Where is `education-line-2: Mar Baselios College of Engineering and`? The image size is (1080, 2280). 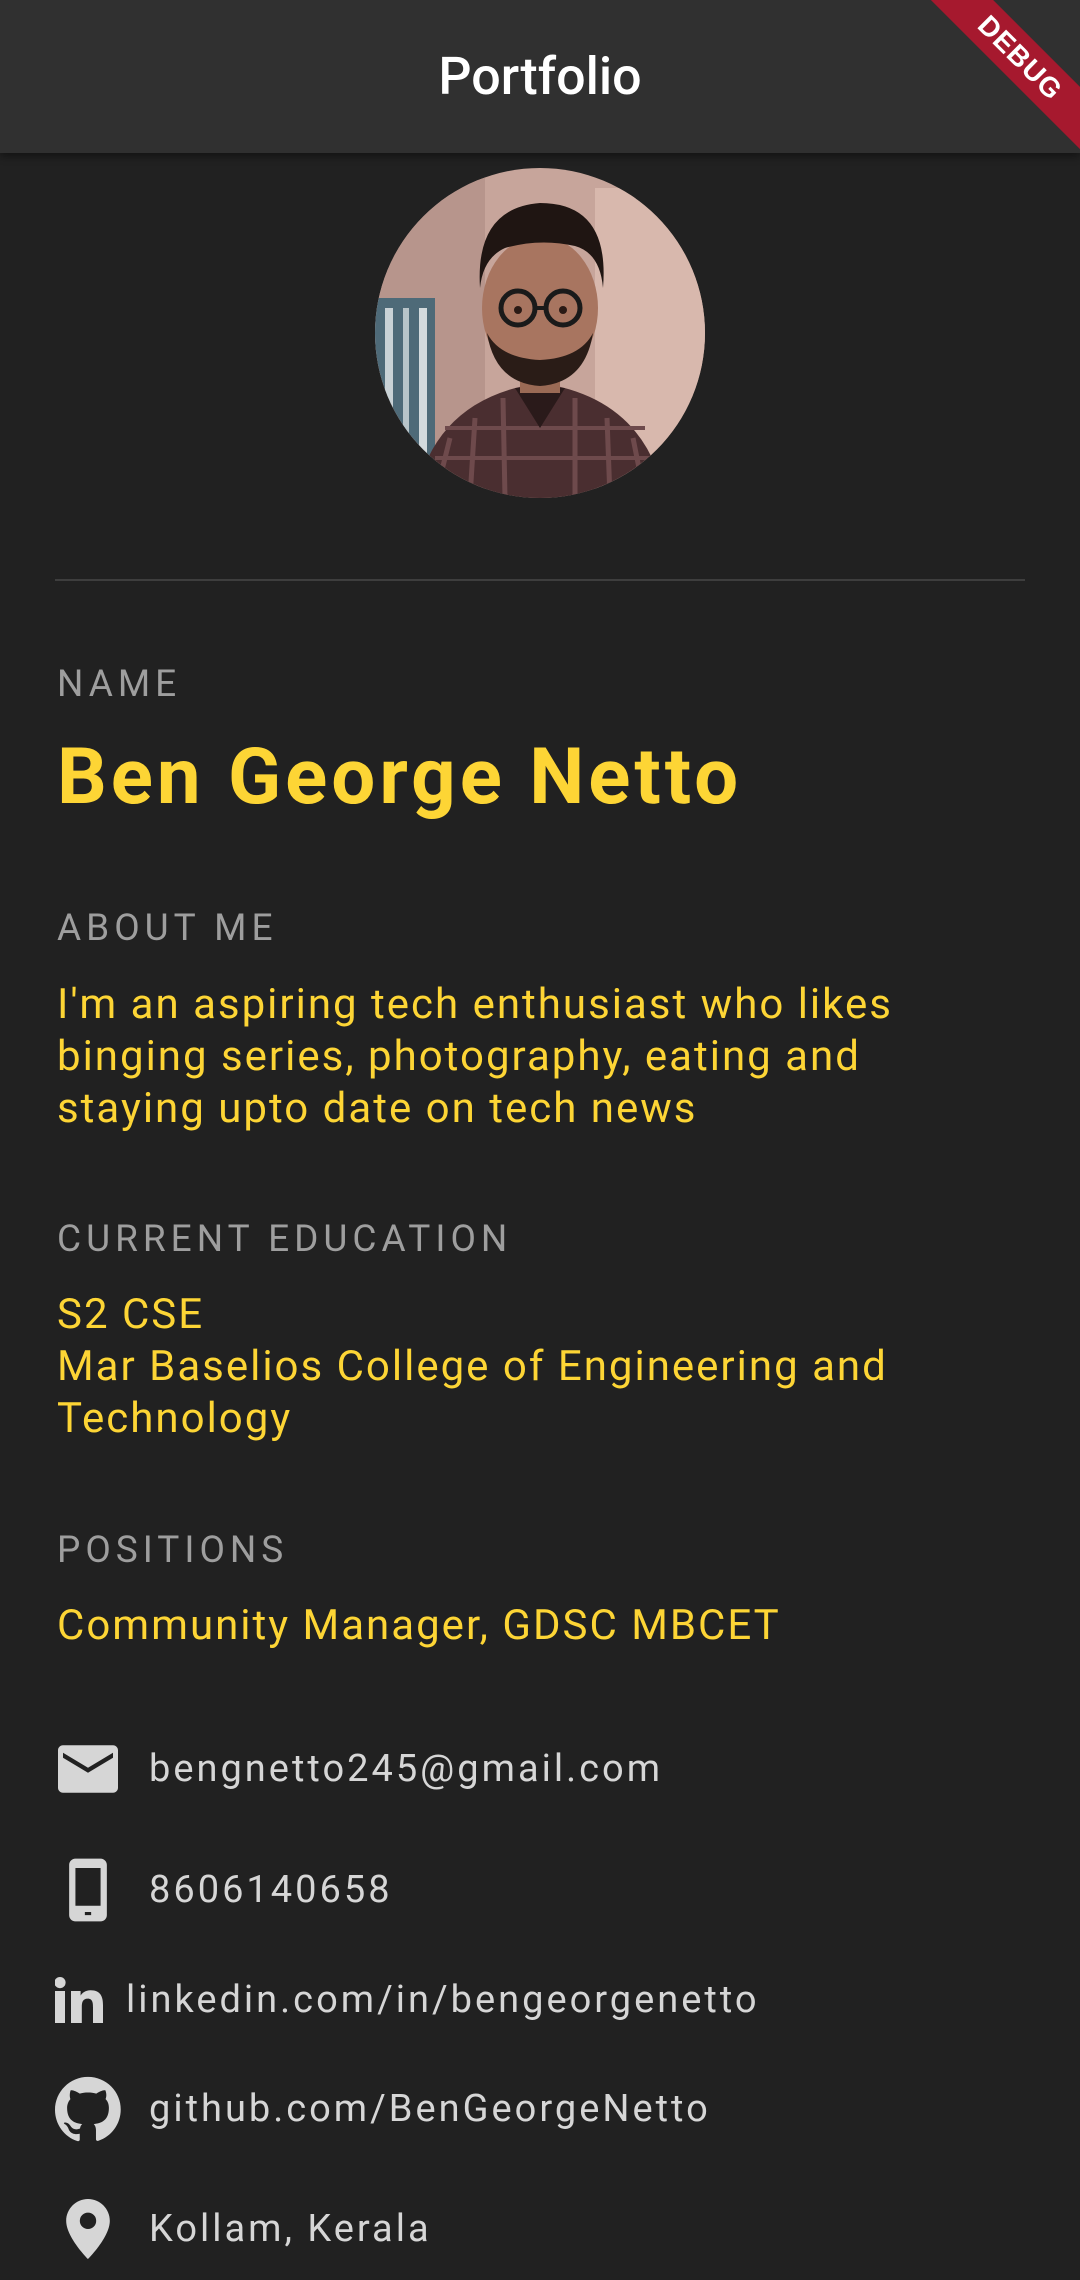
education-line-2: Mar Baselios College of Engineering and is located at coordinates (472, 1366).